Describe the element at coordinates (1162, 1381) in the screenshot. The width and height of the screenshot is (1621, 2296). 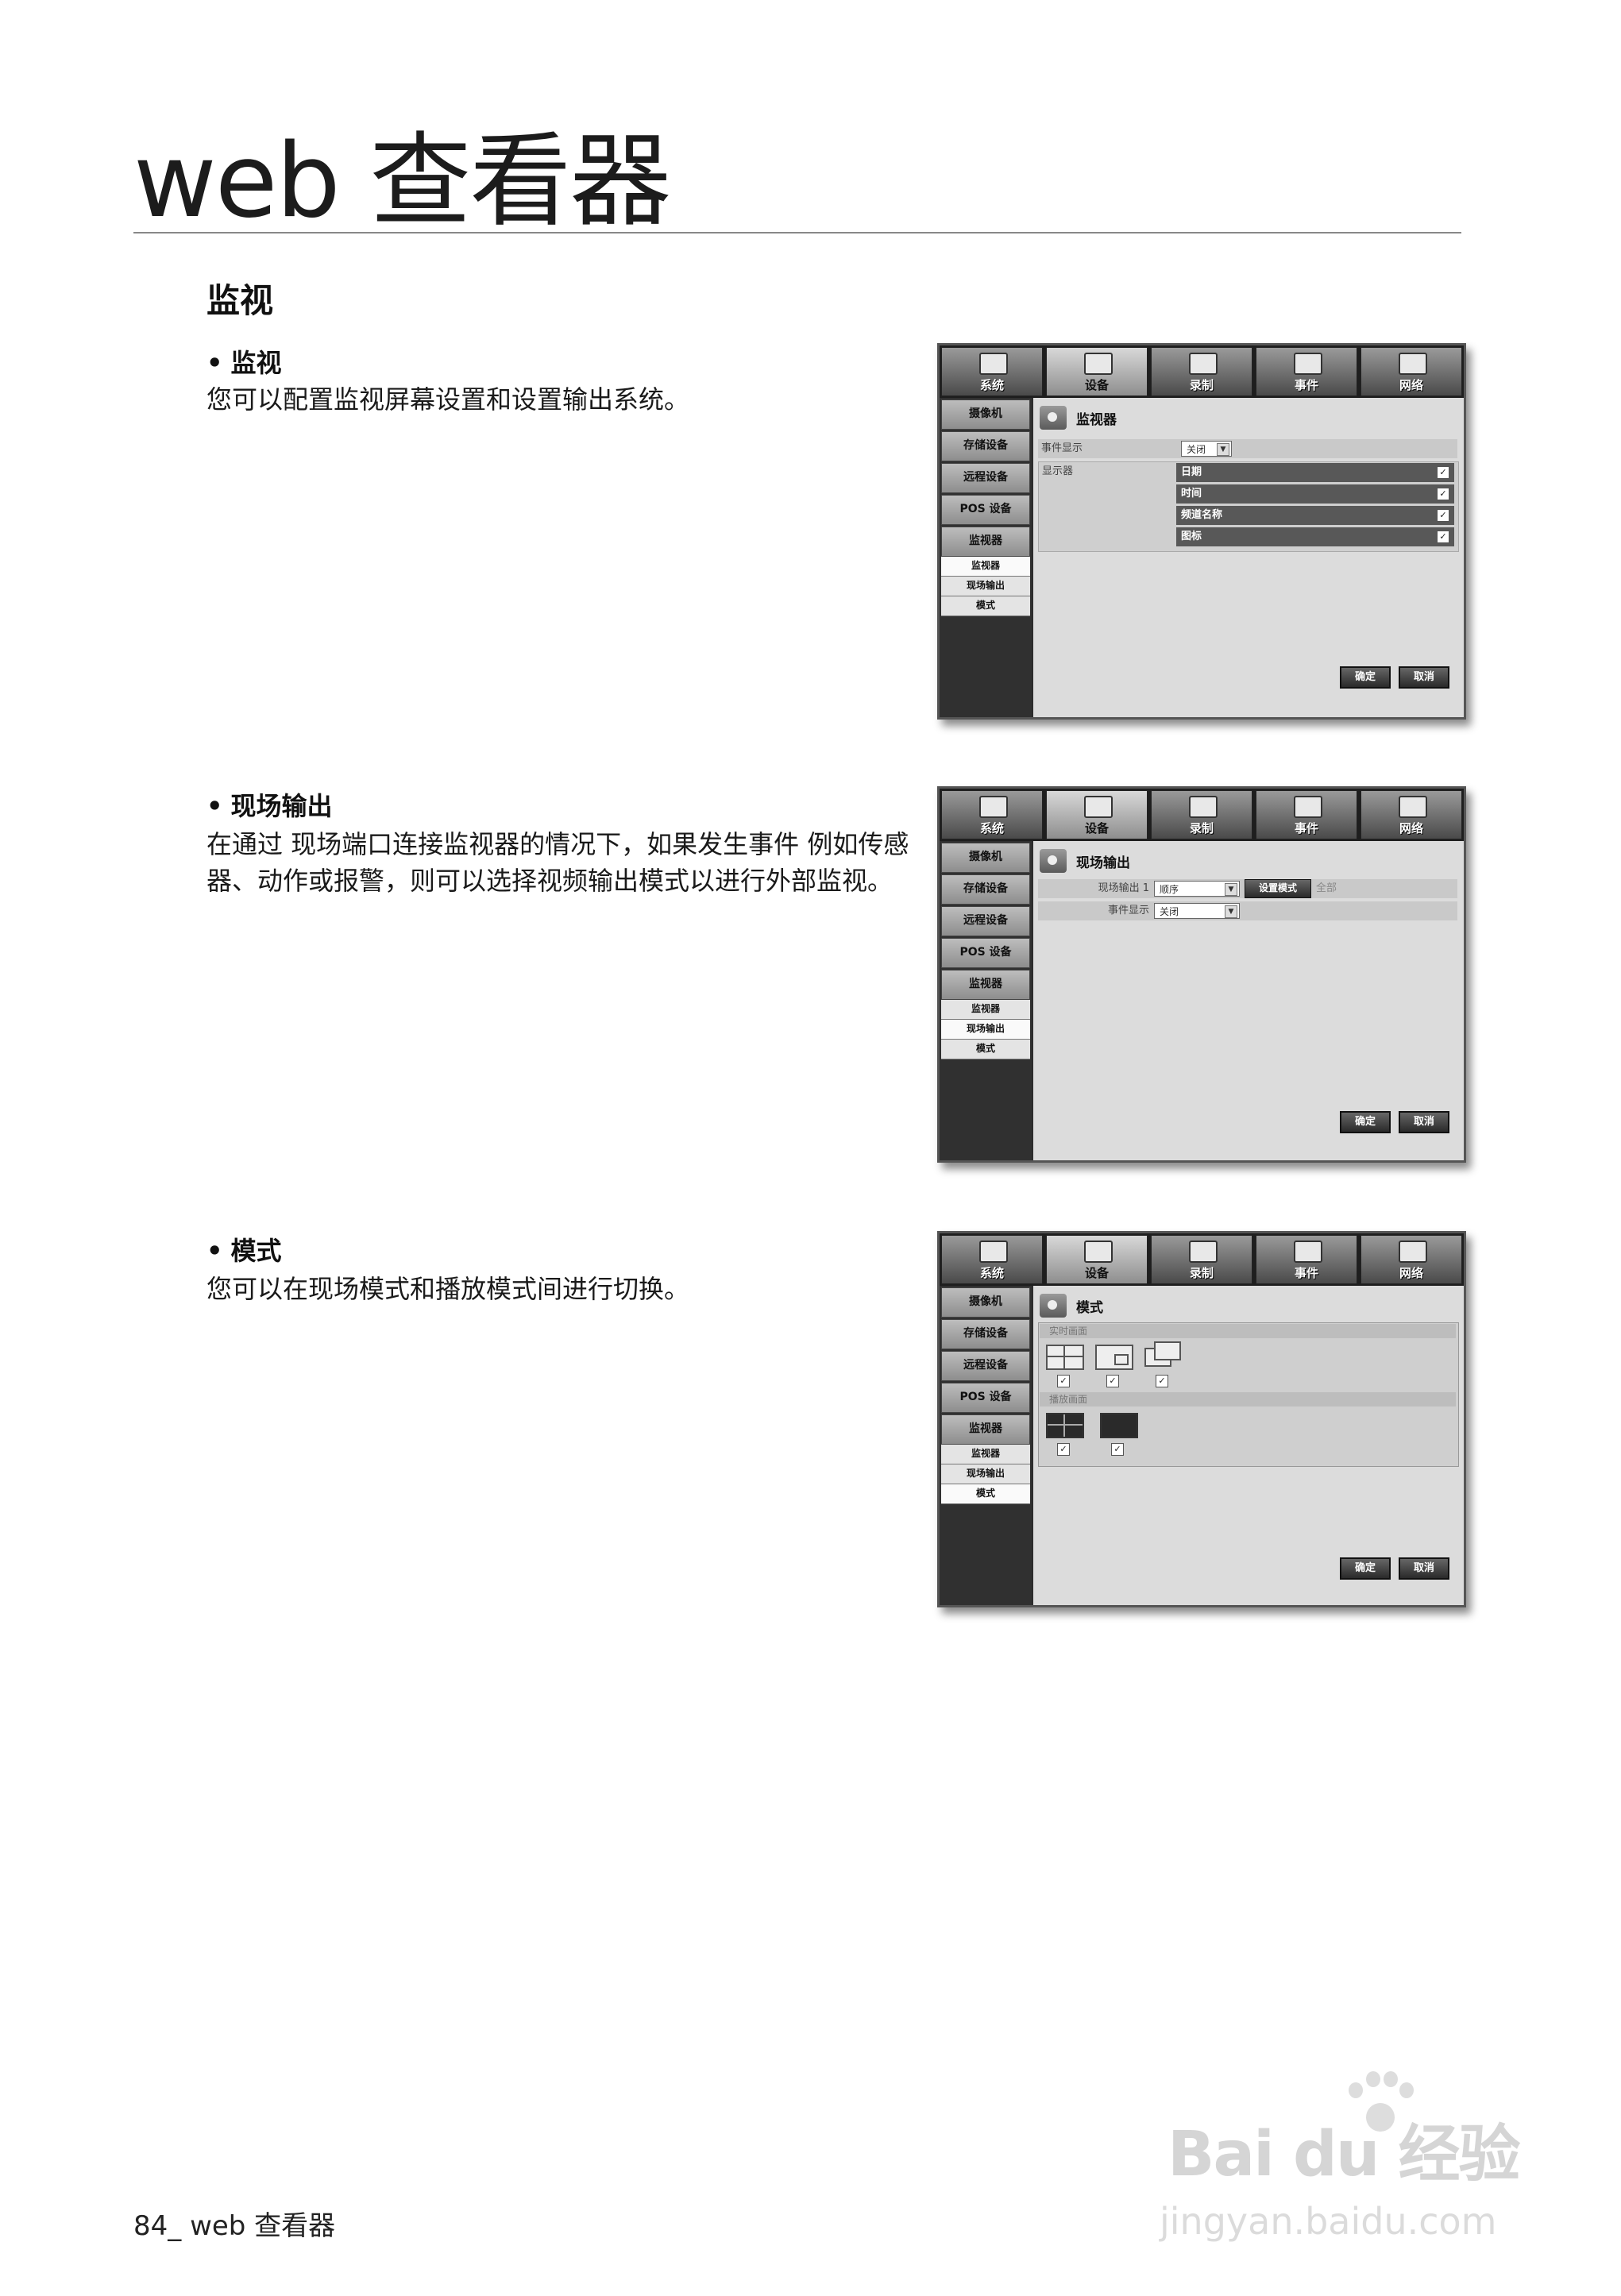
I see `multi-checkbox: ✓` at that location.